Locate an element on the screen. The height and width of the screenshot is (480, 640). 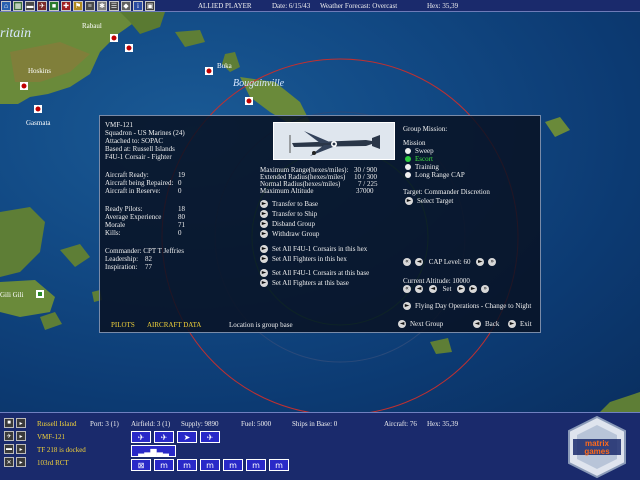
bottom-row-base: Russell Island is located at coordinates (56, 424).